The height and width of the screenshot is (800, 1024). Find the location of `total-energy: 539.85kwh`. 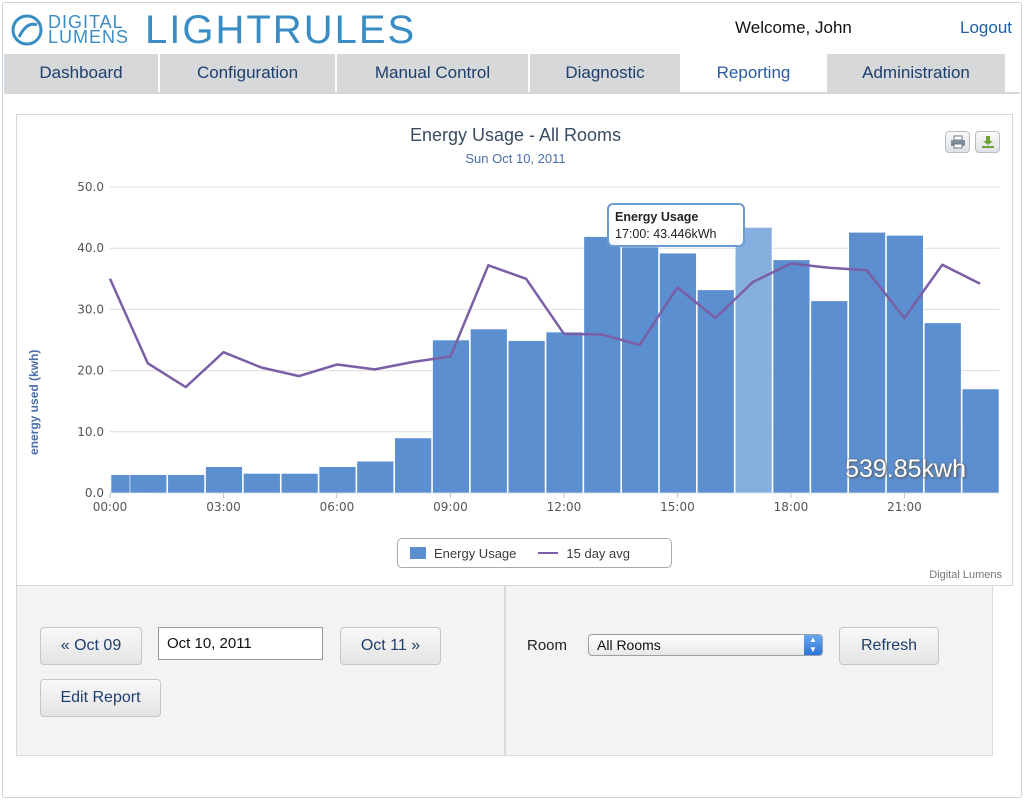

total-energy: 539.85kwh is located at coordinates (905, 469).